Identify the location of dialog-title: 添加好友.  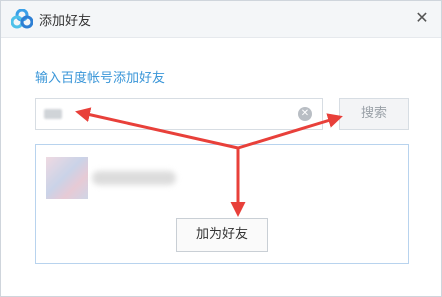
(65, 21).